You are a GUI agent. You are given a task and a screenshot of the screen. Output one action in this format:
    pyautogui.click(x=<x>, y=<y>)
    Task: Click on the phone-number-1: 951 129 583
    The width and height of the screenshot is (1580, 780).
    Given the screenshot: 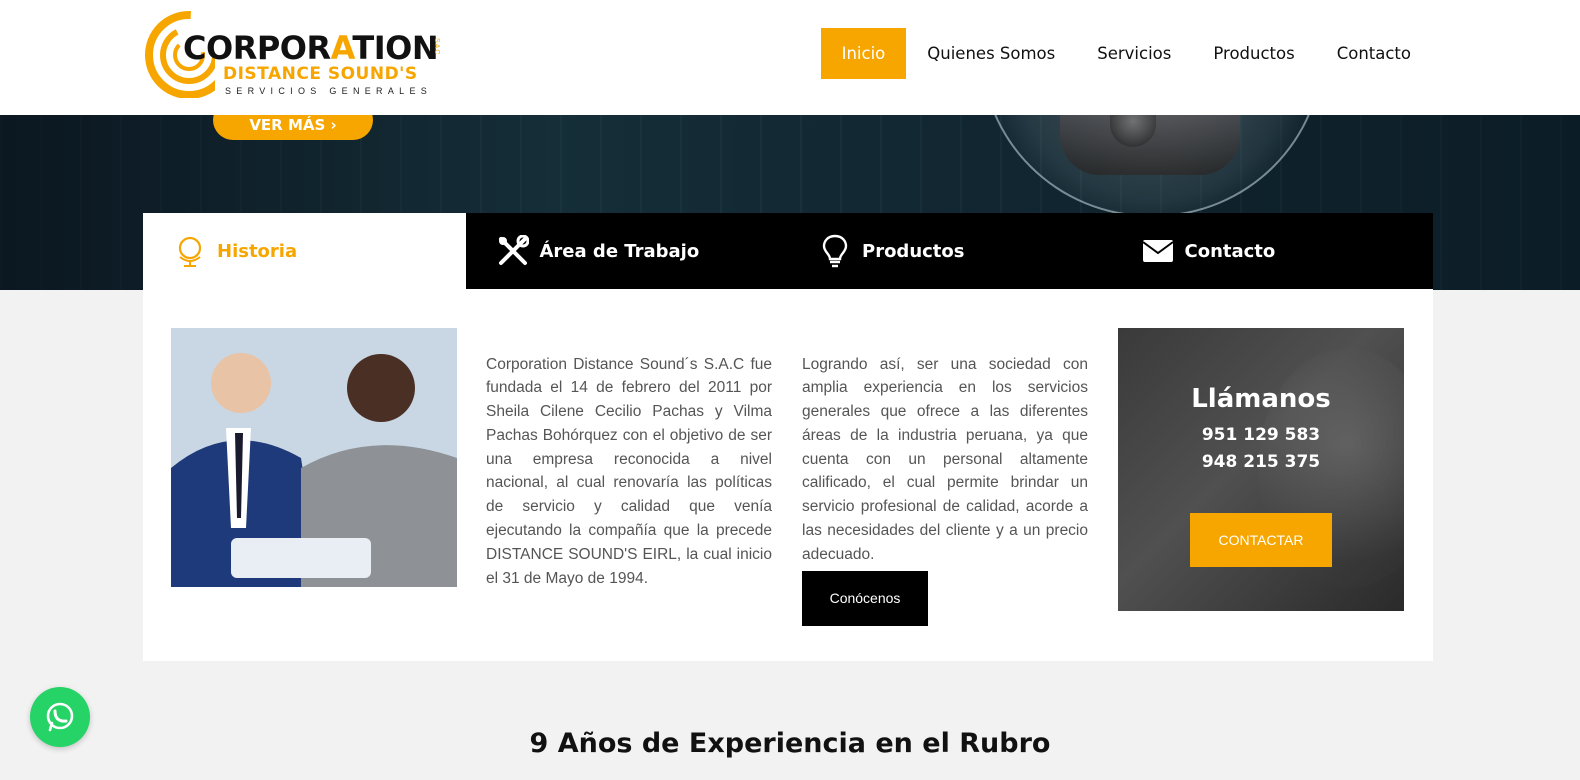 What is the action you would take?
    pyautogui.click(x=1261, y=435)
    